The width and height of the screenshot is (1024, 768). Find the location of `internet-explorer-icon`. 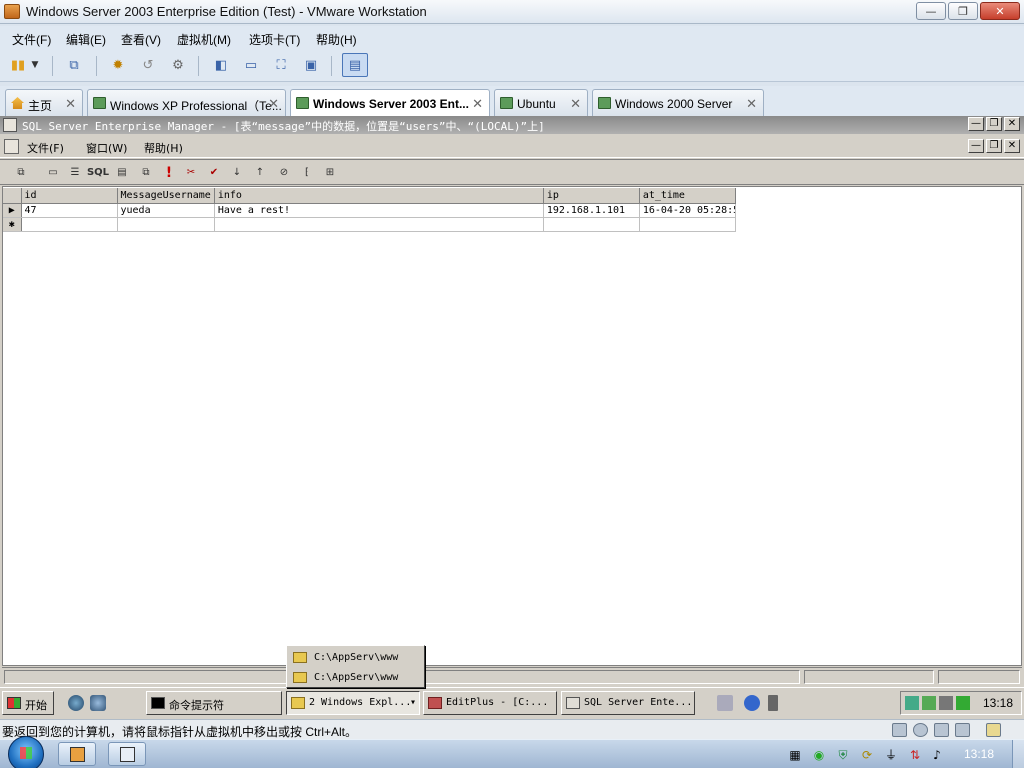

internet-explorer-icon is located at coordinates (76, 703).